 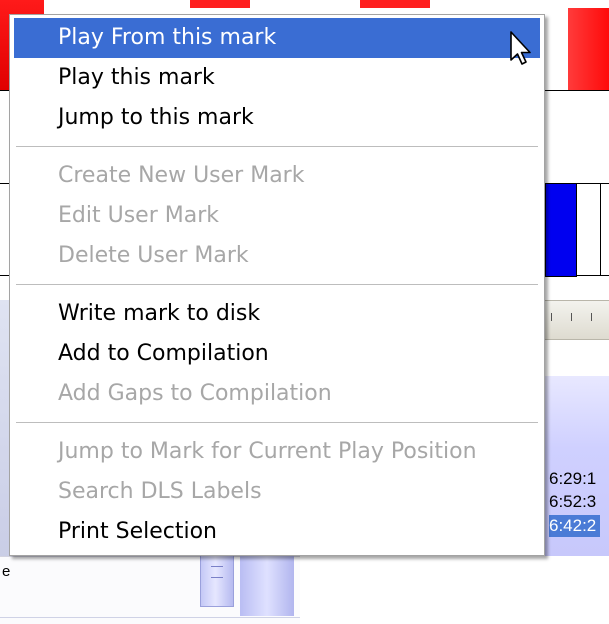 What do you see at coordinates (600, 229) in the screenshot?
I see `track-edge` at bounding box center [600, 229].